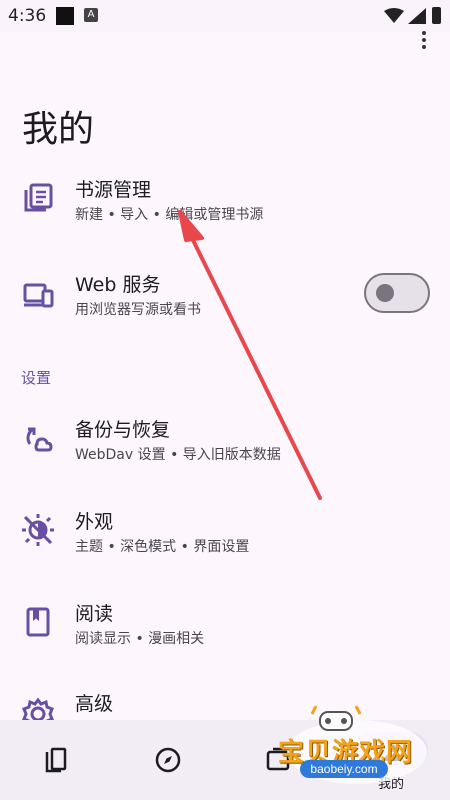 Image resolution: width=450 pixels, height=800 pixels. I want to click on item-title: 高级, so click(94, 704).